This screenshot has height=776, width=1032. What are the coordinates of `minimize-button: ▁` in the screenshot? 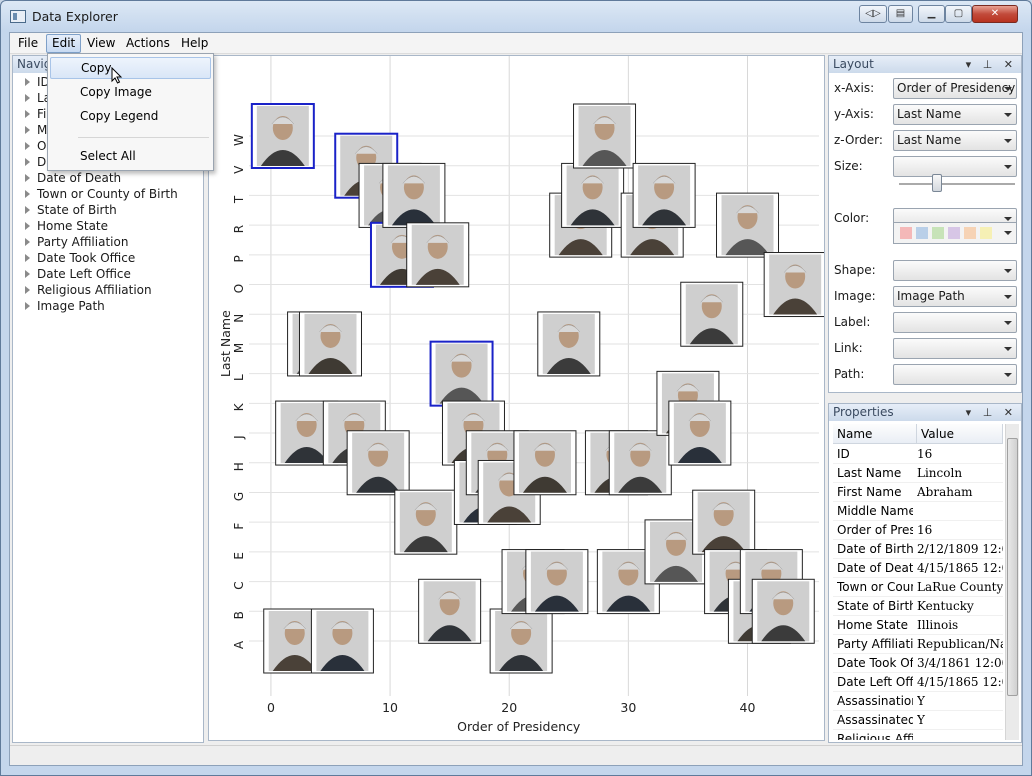 It's located at (931, 14).